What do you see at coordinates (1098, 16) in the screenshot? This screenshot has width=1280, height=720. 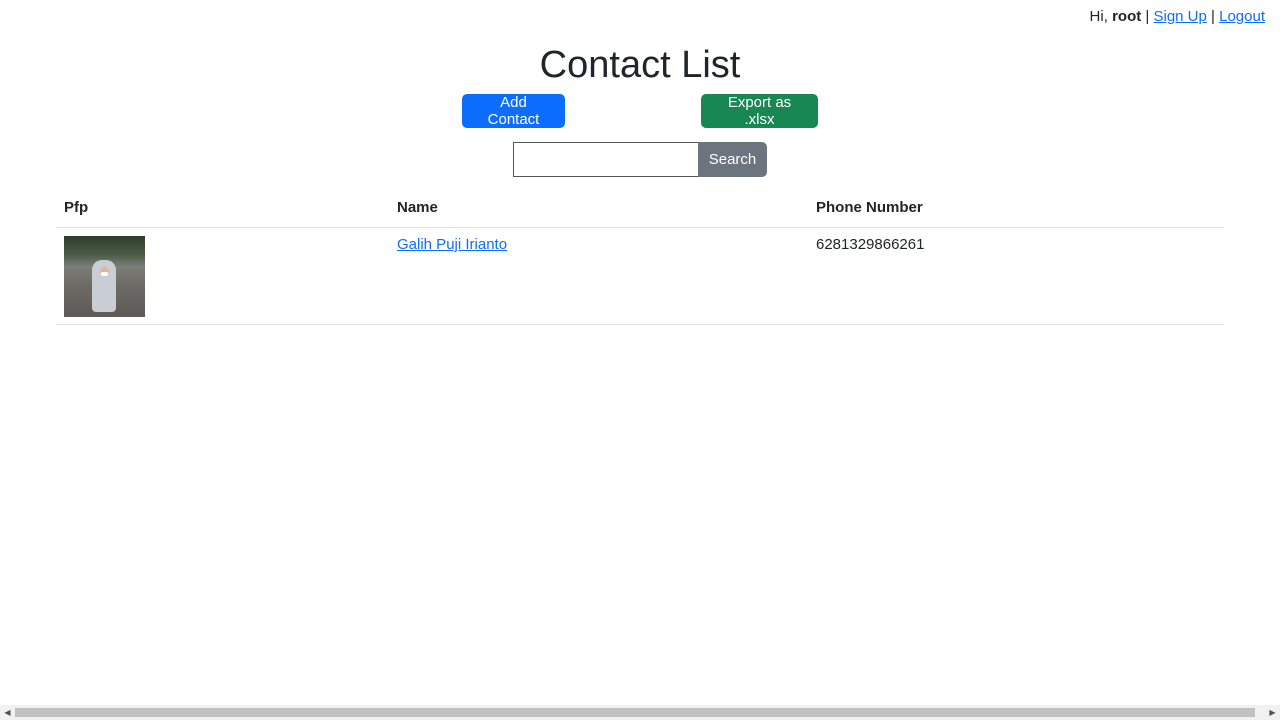 I see `greeting-text: Hi,` at bounding box center [1098, 16].